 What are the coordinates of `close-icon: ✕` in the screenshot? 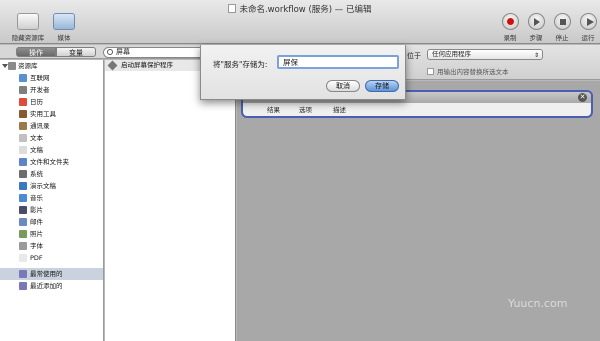 It's located at (582, 97).